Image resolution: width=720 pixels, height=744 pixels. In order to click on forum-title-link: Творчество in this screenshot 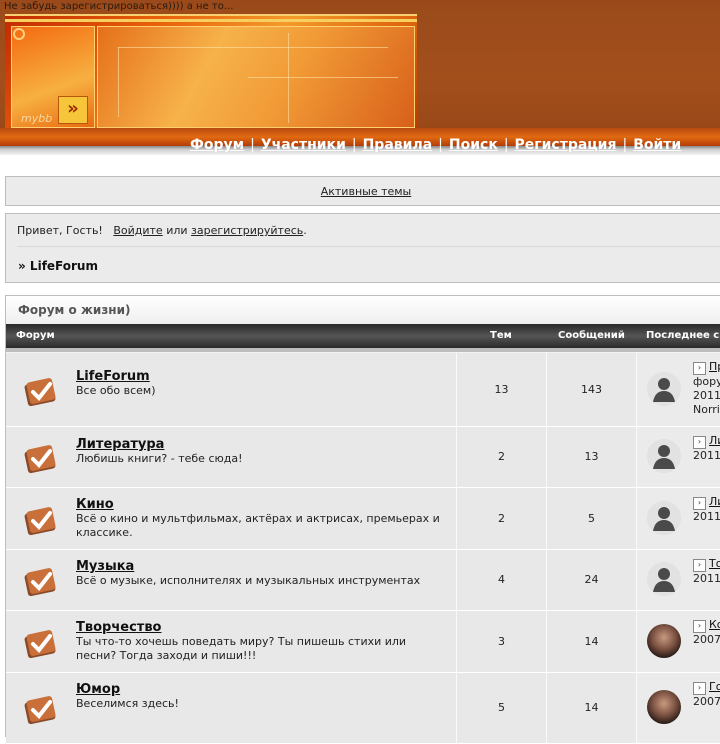, I will do `click(118, 627)`.